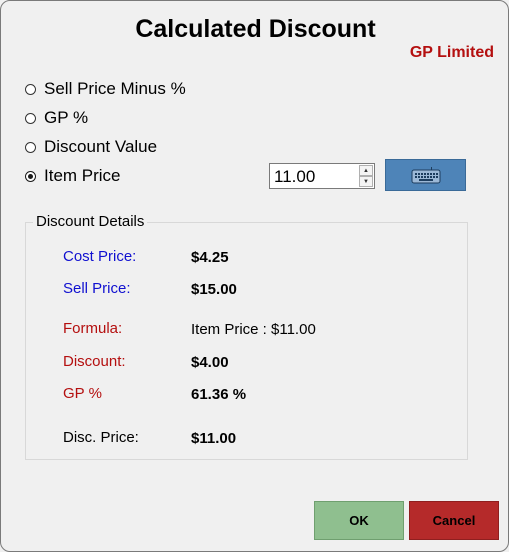 The height and width of the screenshot is (552, 509). I want to click on sell-price-value: $15.00, so click(214, 289).